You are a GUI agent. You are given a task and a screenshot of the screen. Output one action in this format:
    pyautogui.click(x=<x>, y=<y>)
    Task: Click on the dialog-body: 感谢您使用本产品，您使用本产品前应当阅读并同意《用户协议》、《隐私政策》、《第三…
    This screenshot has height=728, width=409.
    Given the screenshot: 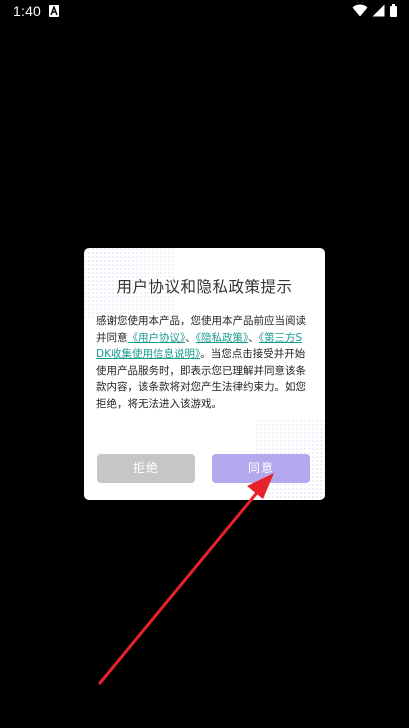 What is the action you would take?
    pyautogui.click(x=202, y=362)
    